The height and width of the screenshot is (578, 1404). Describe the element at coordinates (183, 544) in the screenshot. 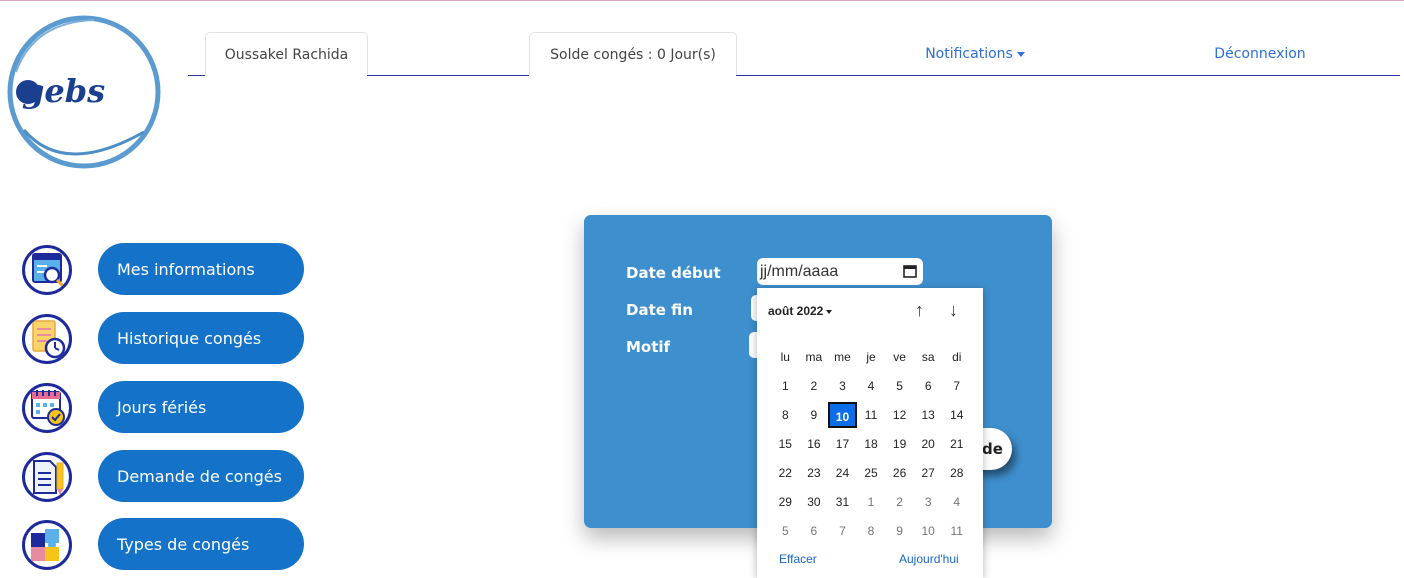

I see `sidebar-item-label: Types de congés` at that location.